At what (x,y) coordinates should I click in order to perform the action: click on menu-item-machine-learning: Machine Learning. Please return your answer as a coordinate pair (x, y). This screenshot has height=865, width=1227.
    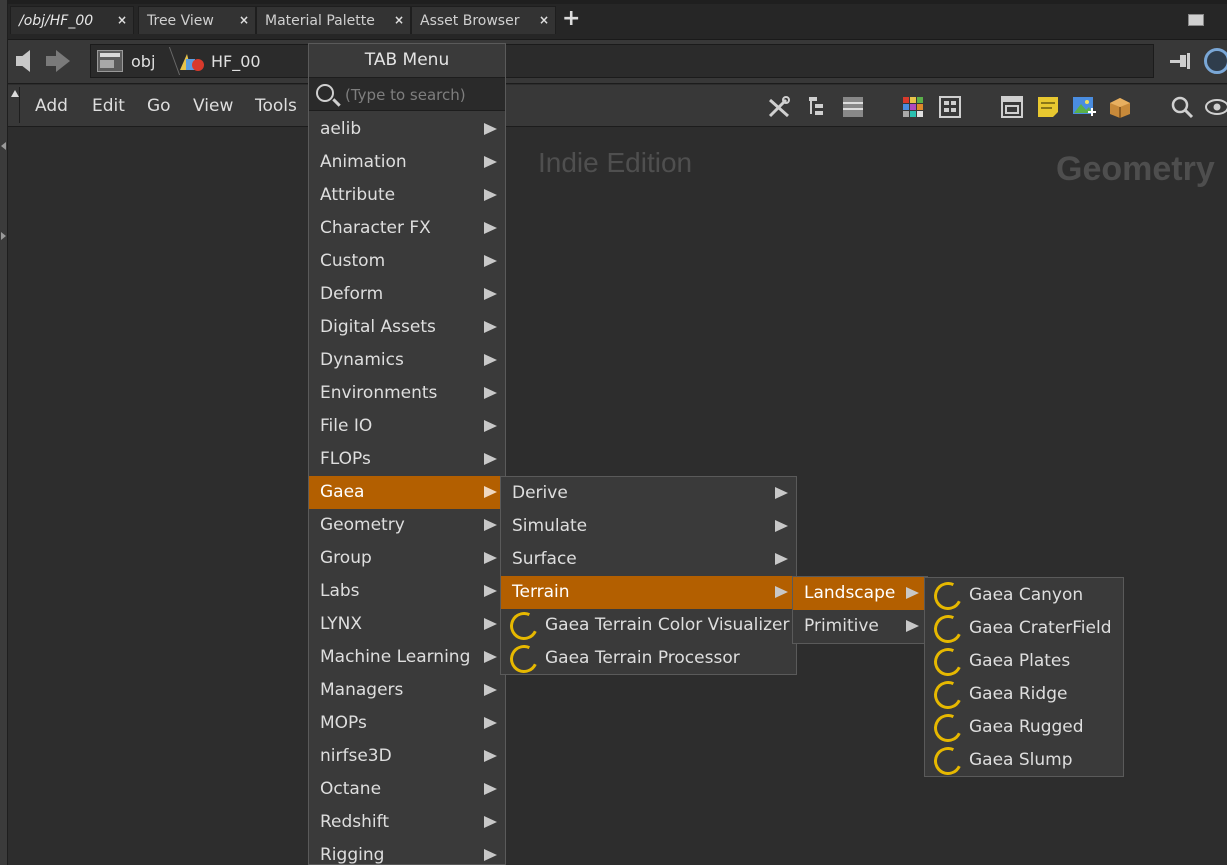
    Looking at the image, I should click on (407, 657).